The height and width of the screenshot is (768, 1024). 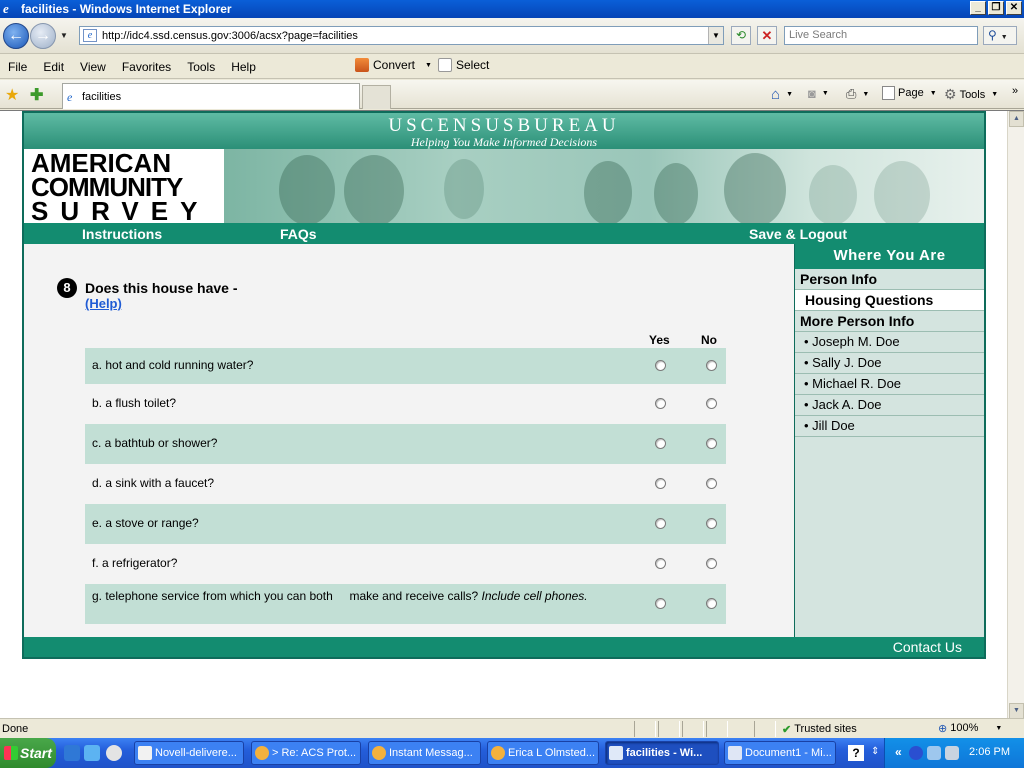 I want to click on tray-expand-icon: «, so click(x=898, y=752).